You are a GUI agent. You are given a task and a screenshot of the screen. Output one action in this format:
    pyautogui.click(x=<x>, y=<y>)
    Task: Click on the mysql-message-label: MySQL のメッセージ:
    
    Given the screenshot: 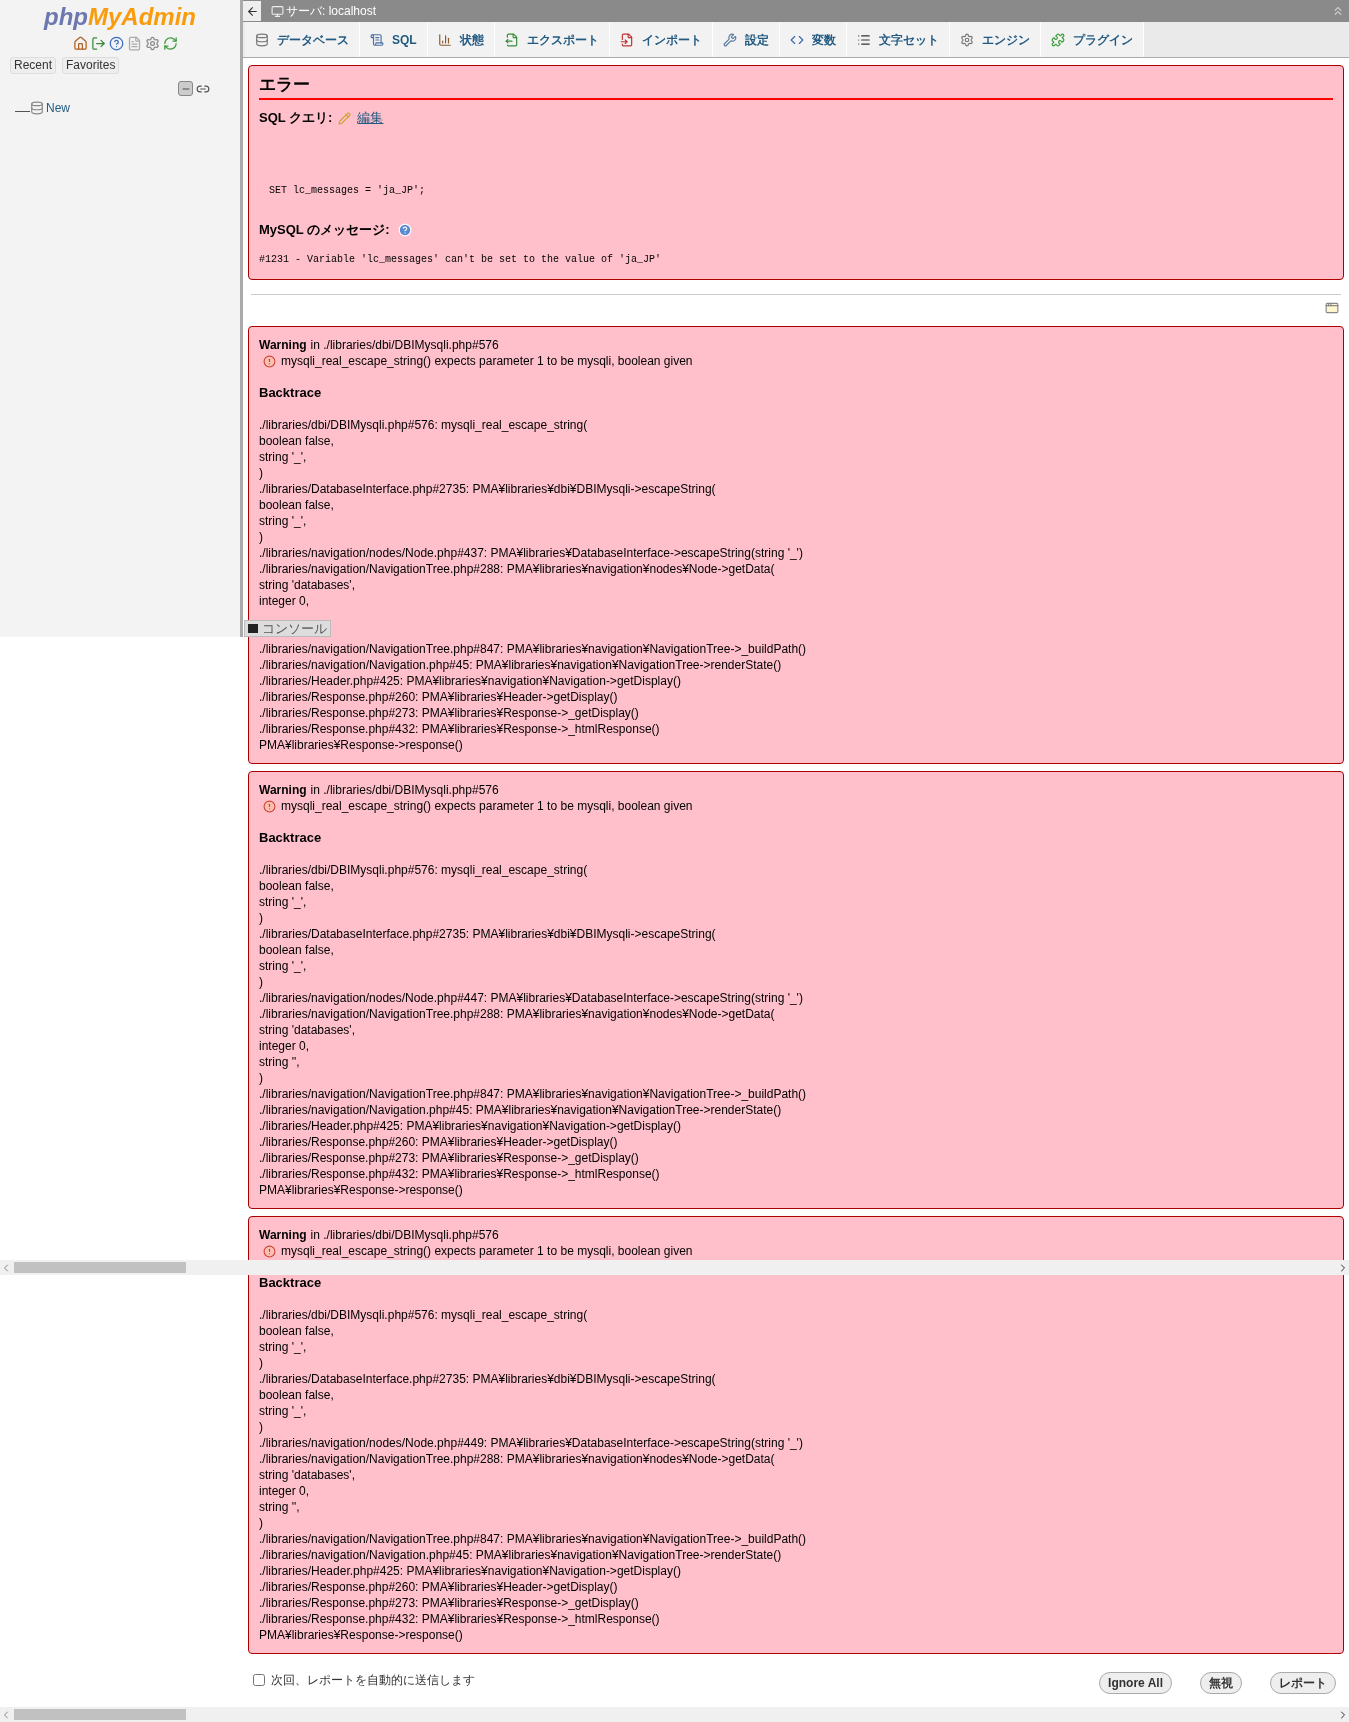 What is the action you would take?
    pyautogui.click(x=324, y=230)
    